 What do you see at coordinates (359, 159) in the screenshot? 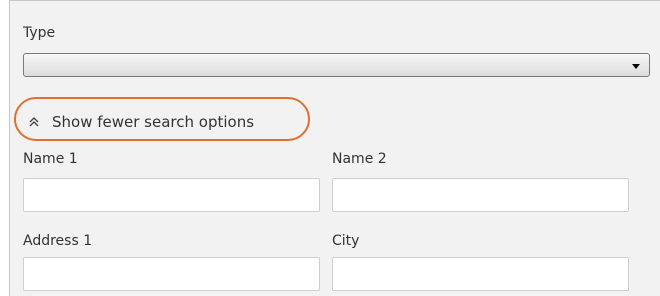
I see `name2-label: Name 2` at bounding box center [359, 159].